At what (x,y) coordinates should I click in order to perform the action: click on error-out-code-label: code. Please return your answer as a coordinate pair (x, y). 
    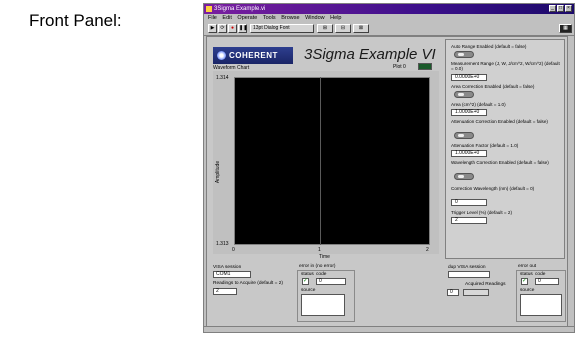
    Looking at the image, I should click on (540, 274).